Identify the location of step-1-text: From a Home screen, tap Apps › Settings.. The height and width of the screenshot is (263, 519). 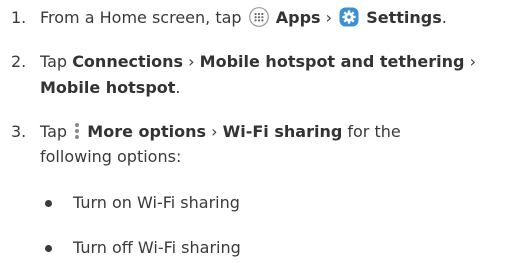
(243, 18).